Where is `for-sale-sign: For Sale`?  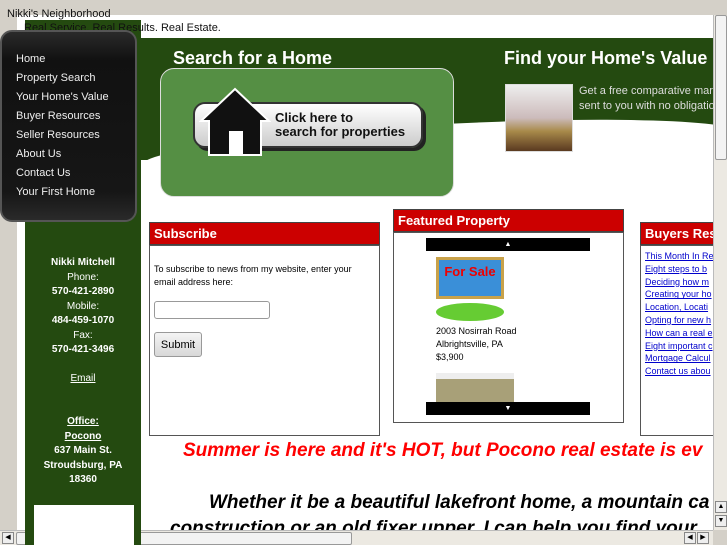 for-sale-sign: For Sale is located at coordinates (470, 278).